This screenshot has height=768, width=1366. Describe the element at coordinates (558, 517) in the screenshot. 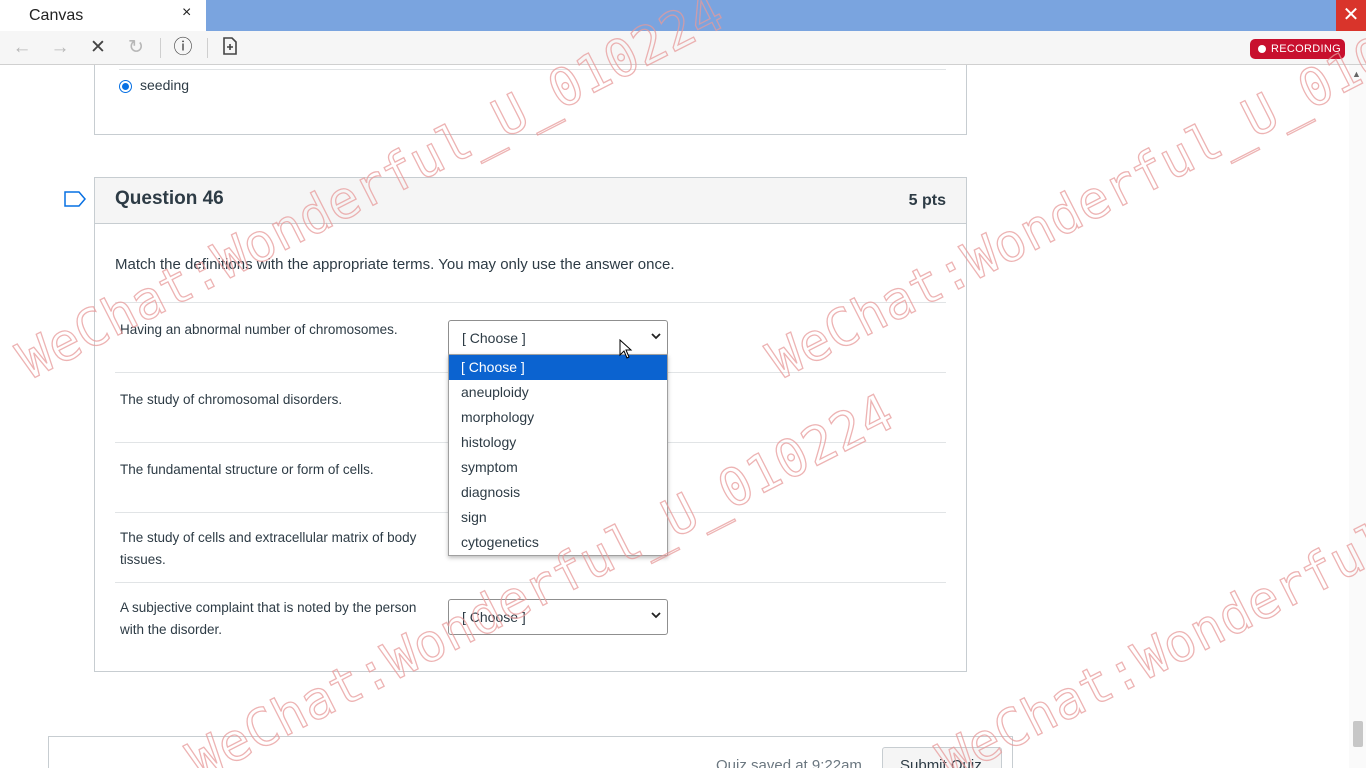

I see `dropdown-option: sign` at that location.